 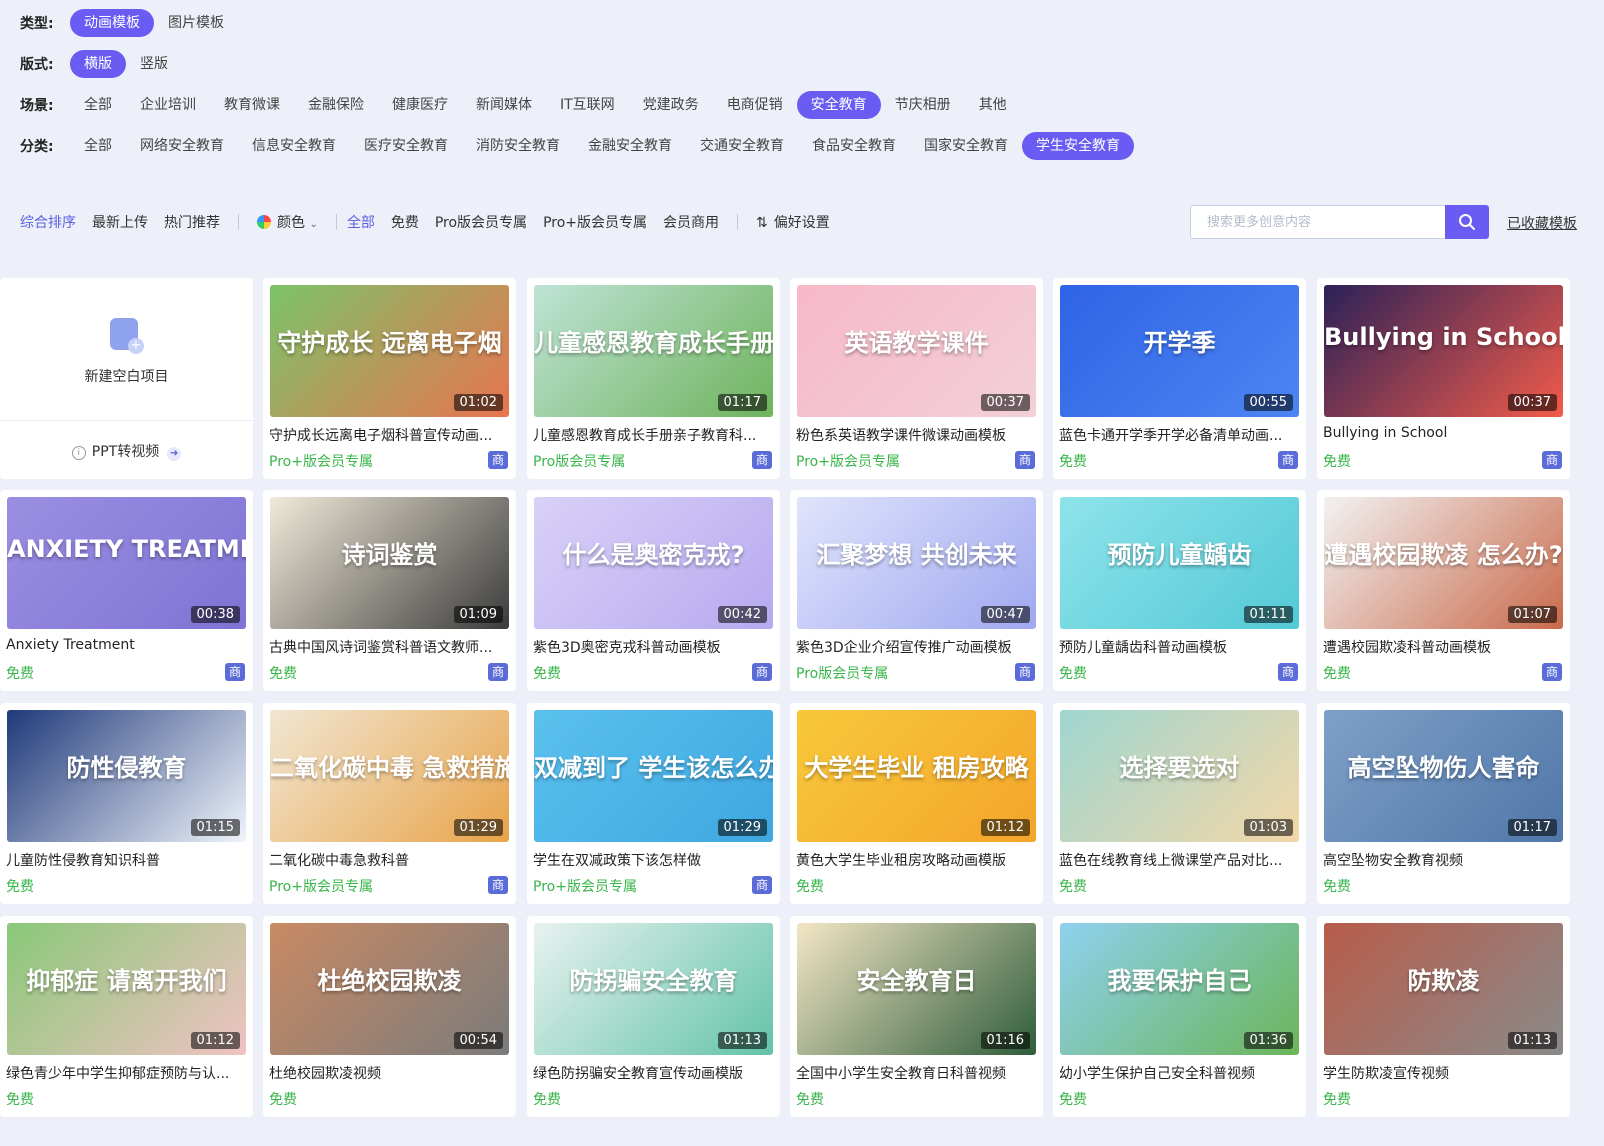 What do you see at coordinates (126, 451) in the screenshot?
I see `ppt-to-video-link: i PPT转视频 ➜` at bounding box center [126, 451].